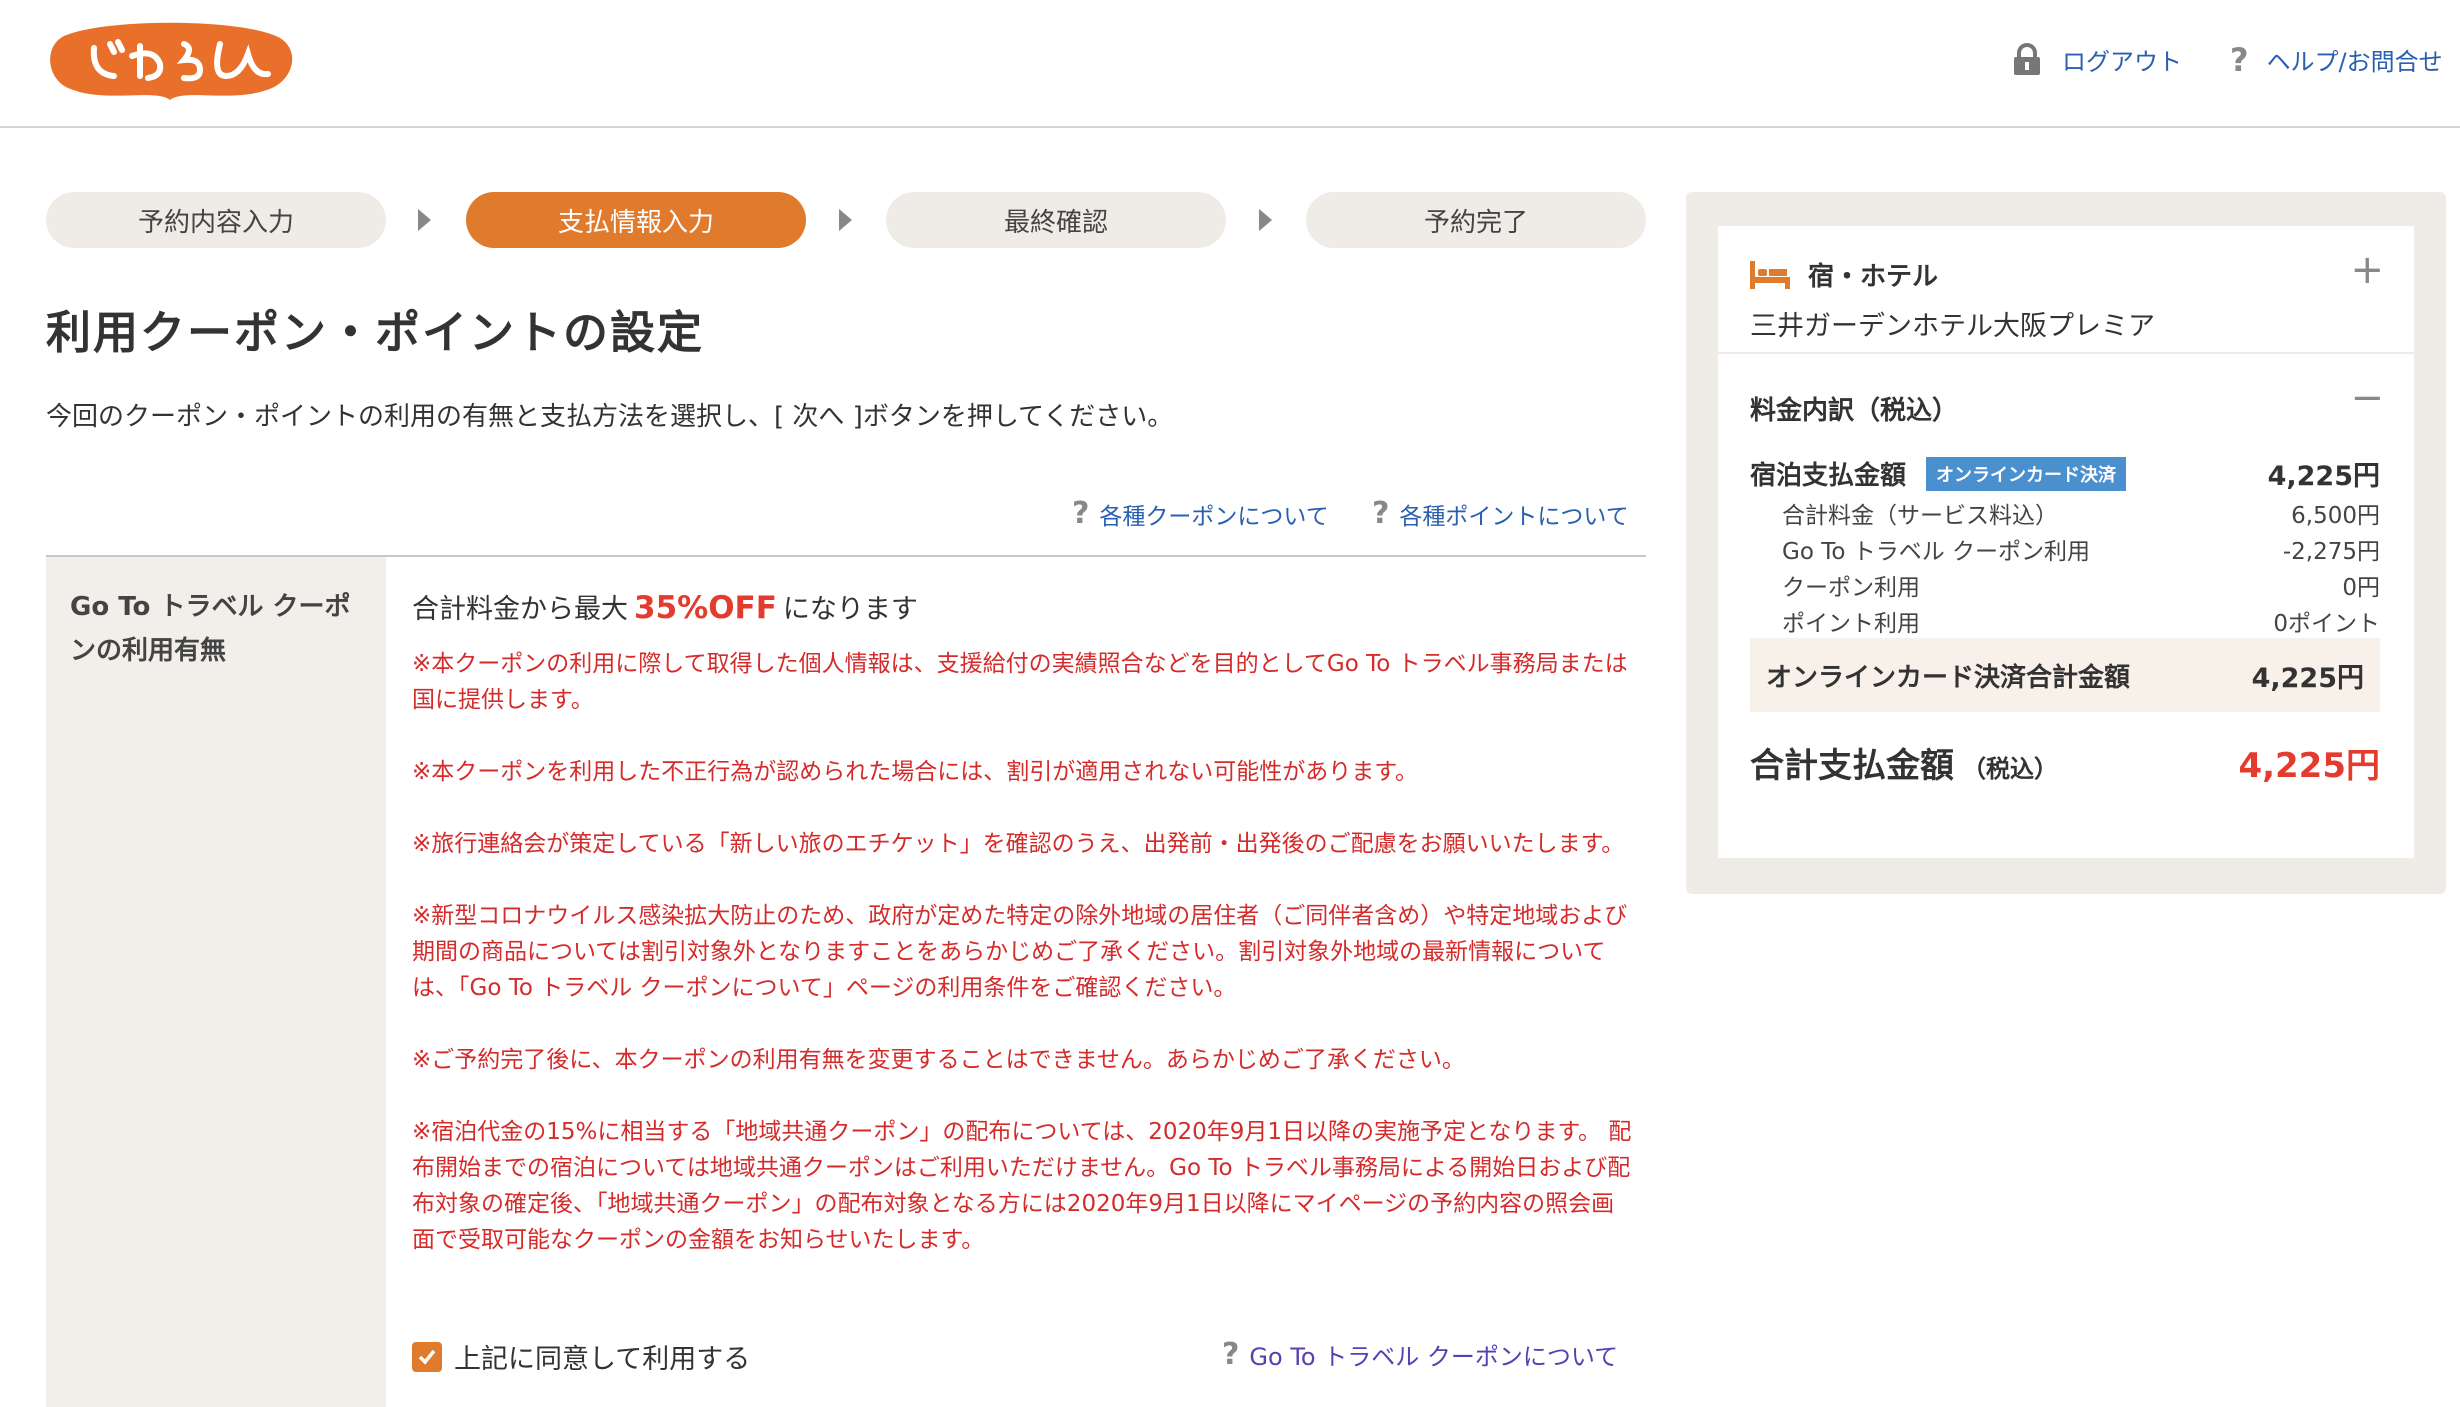 Image resolution: width=2460 pixels, height=1407 pixels. What do you see at coordinates (2367, 398) in the screenshot?
I see `collapse-minus-icon: −` at bounding box center [2367, 398].